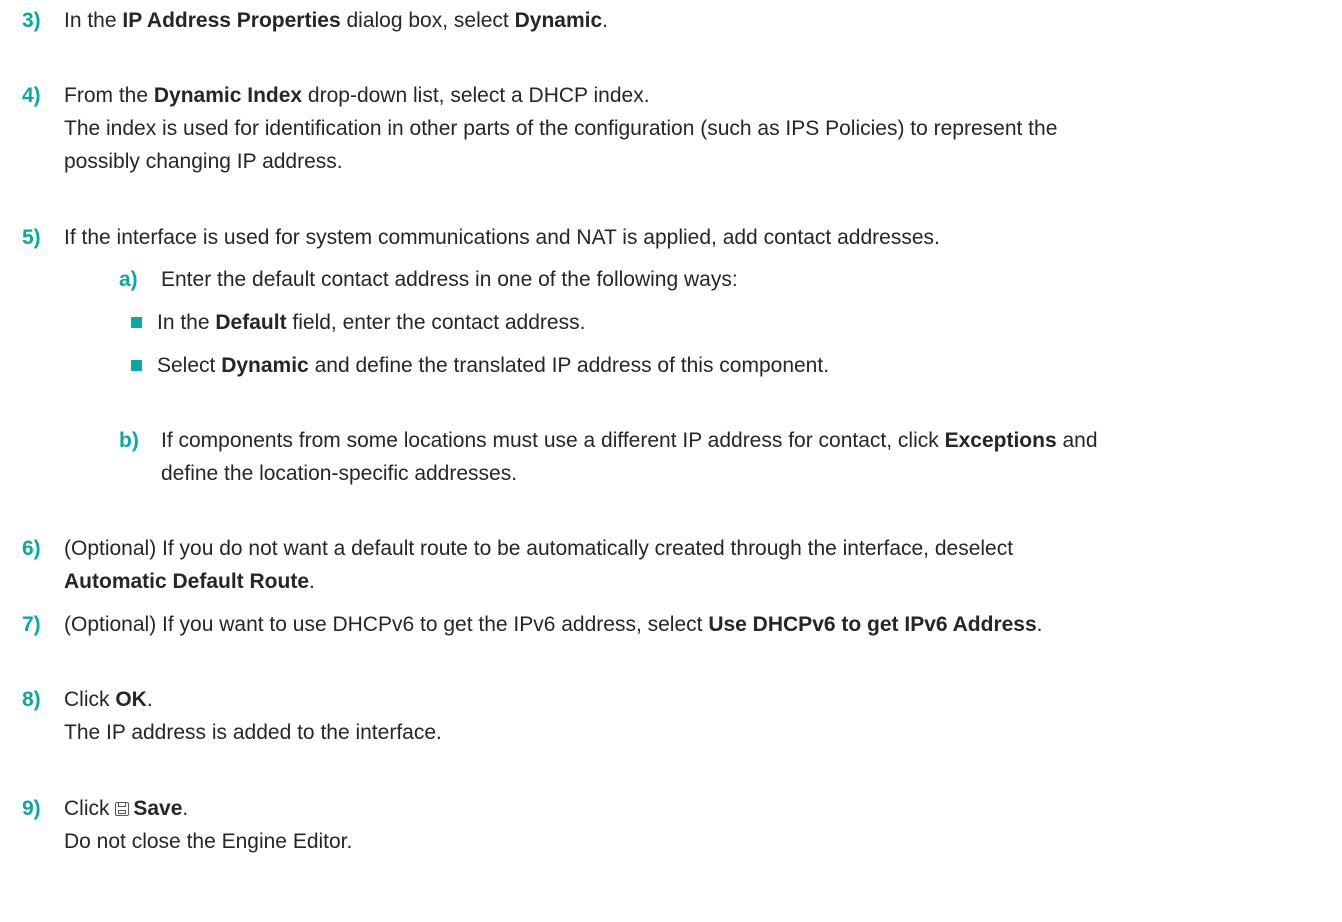 The width and height of the screenshot is (1342, 922). I want to click on text-run: define the location-specific addresses., so click(339, 473).